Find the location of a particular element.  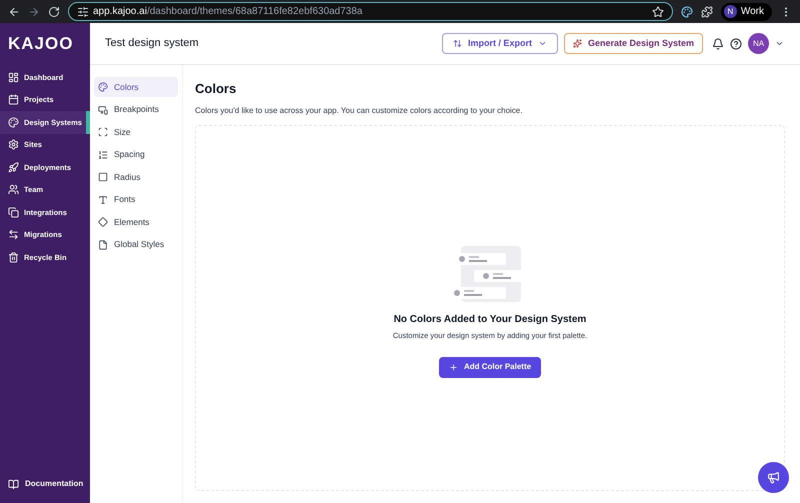

list-icon is located at coordinates (103, 155).